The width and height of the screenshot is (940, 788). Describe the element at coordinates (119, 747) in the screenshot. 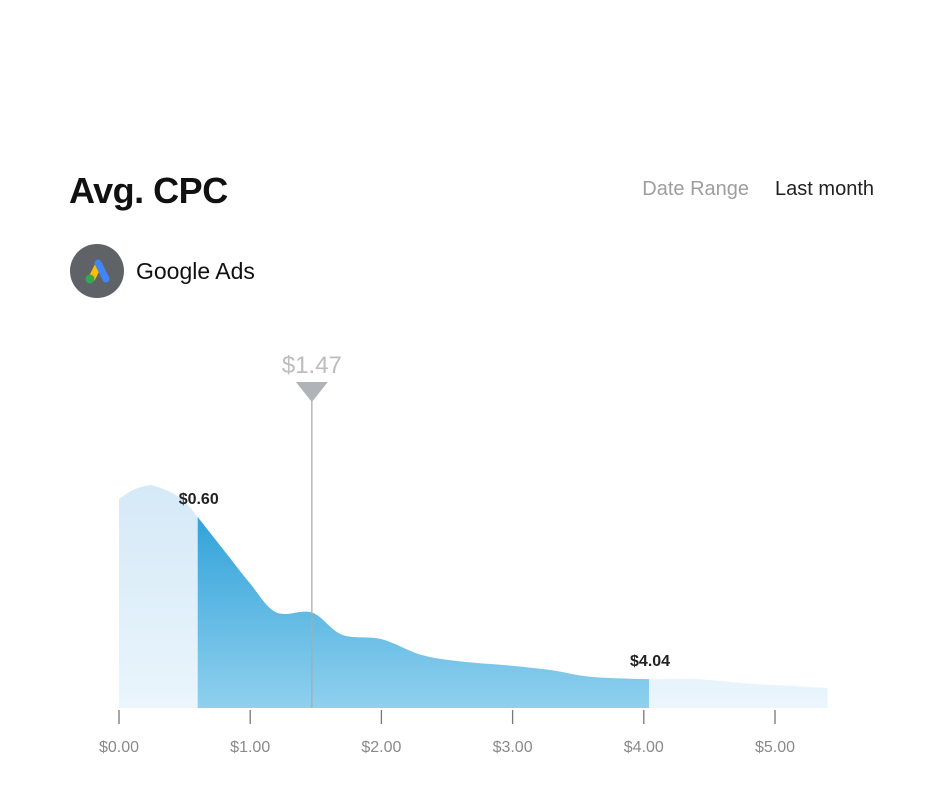

I see `x-tick-label: $0.00` at that location.